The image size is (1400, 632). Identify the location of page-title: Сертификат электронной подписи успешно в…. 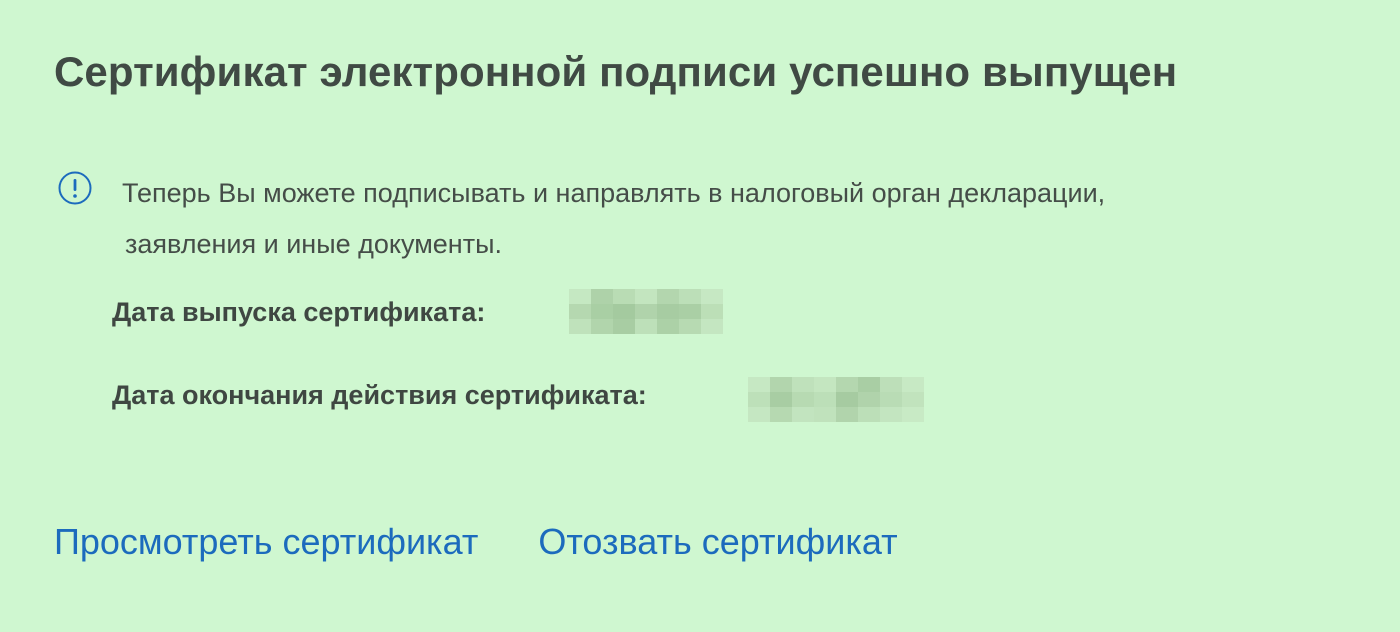
(616, 71).